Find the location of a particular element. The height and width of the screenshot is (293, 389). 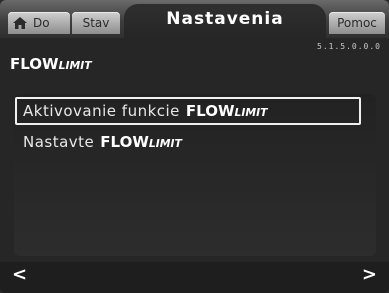

menu-item-label: Aktivovanie funkcie is located at coordinates (101, 111).